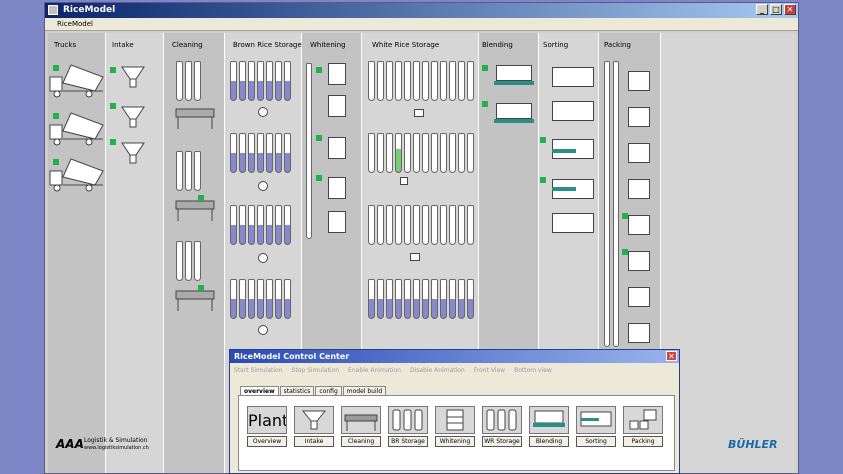 This screenshot has width=843, height=474. What do you see at coordinates (776, 9) in the screenshot?
I see `maximize-button: □` at bounding box center [776, 9].